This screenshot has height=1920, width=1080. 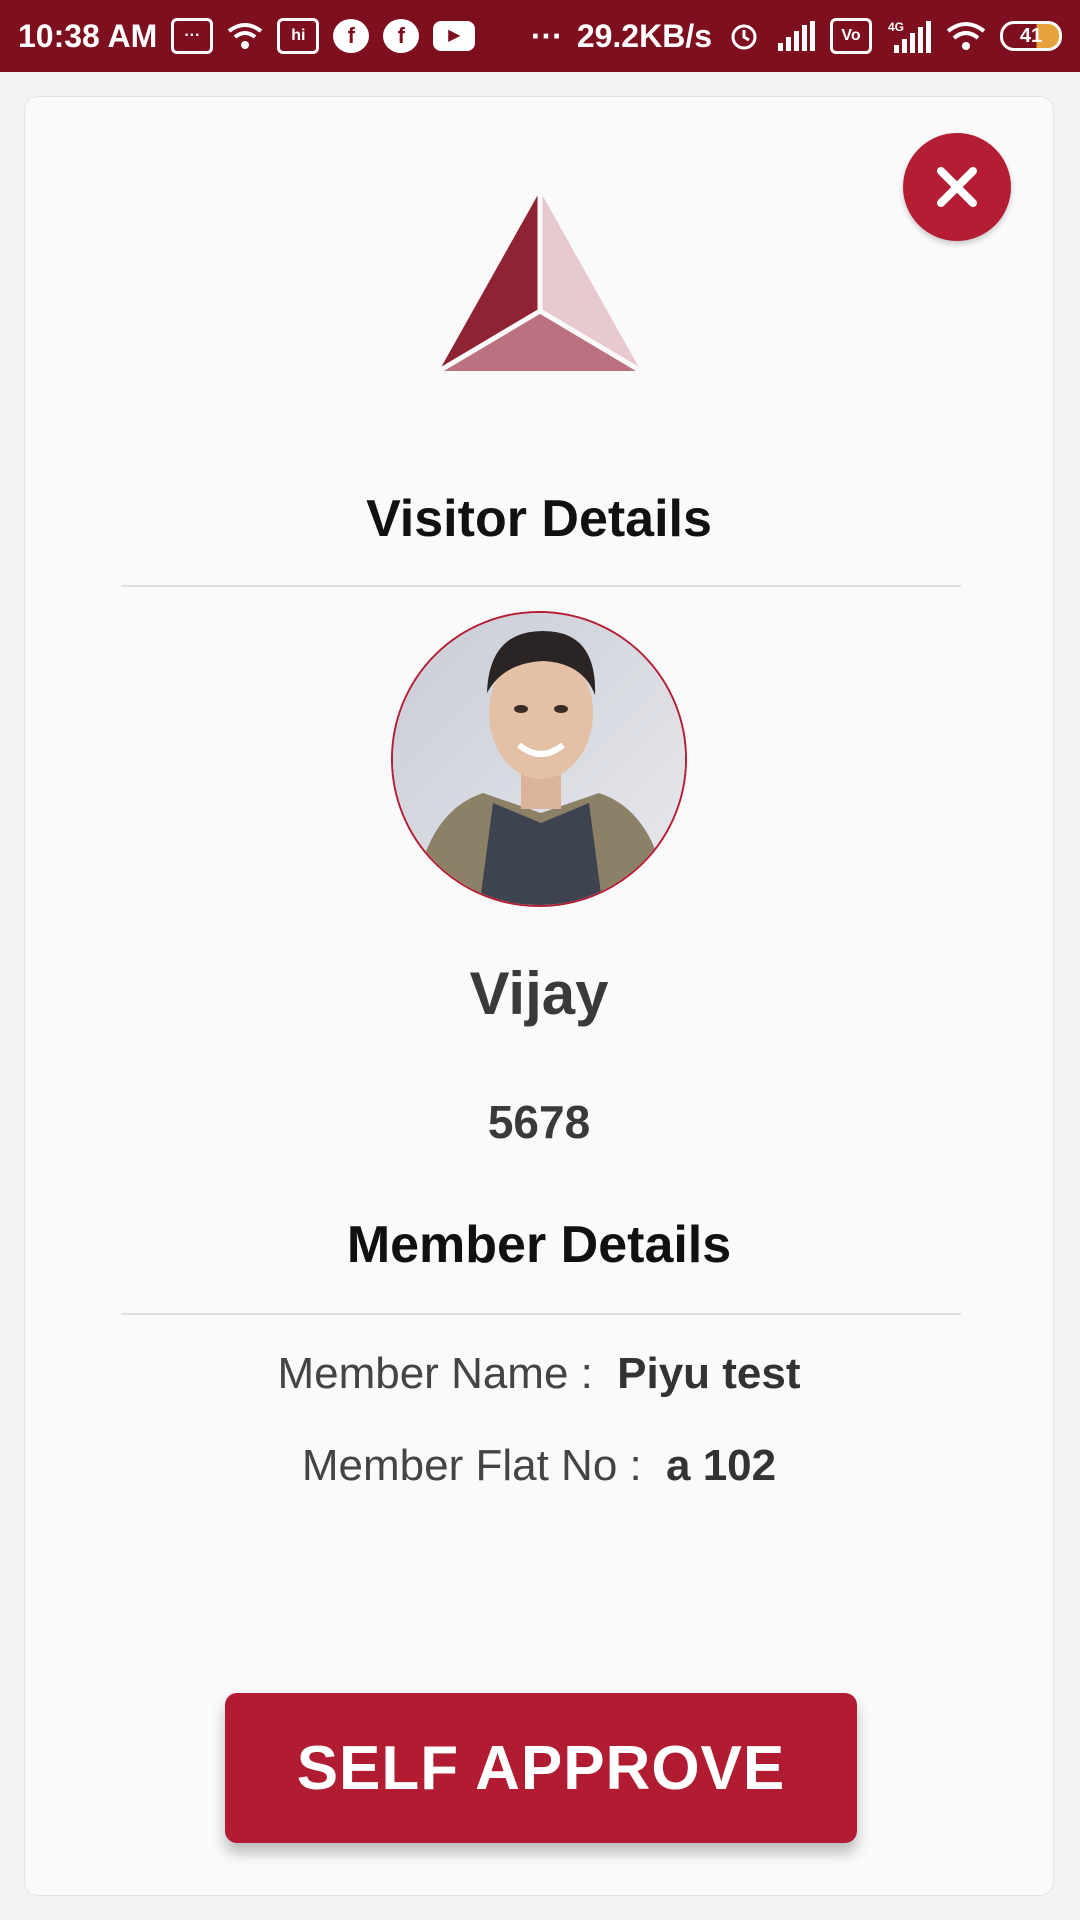 I want to click on message-icon: ···, so click(x=192, y=36).